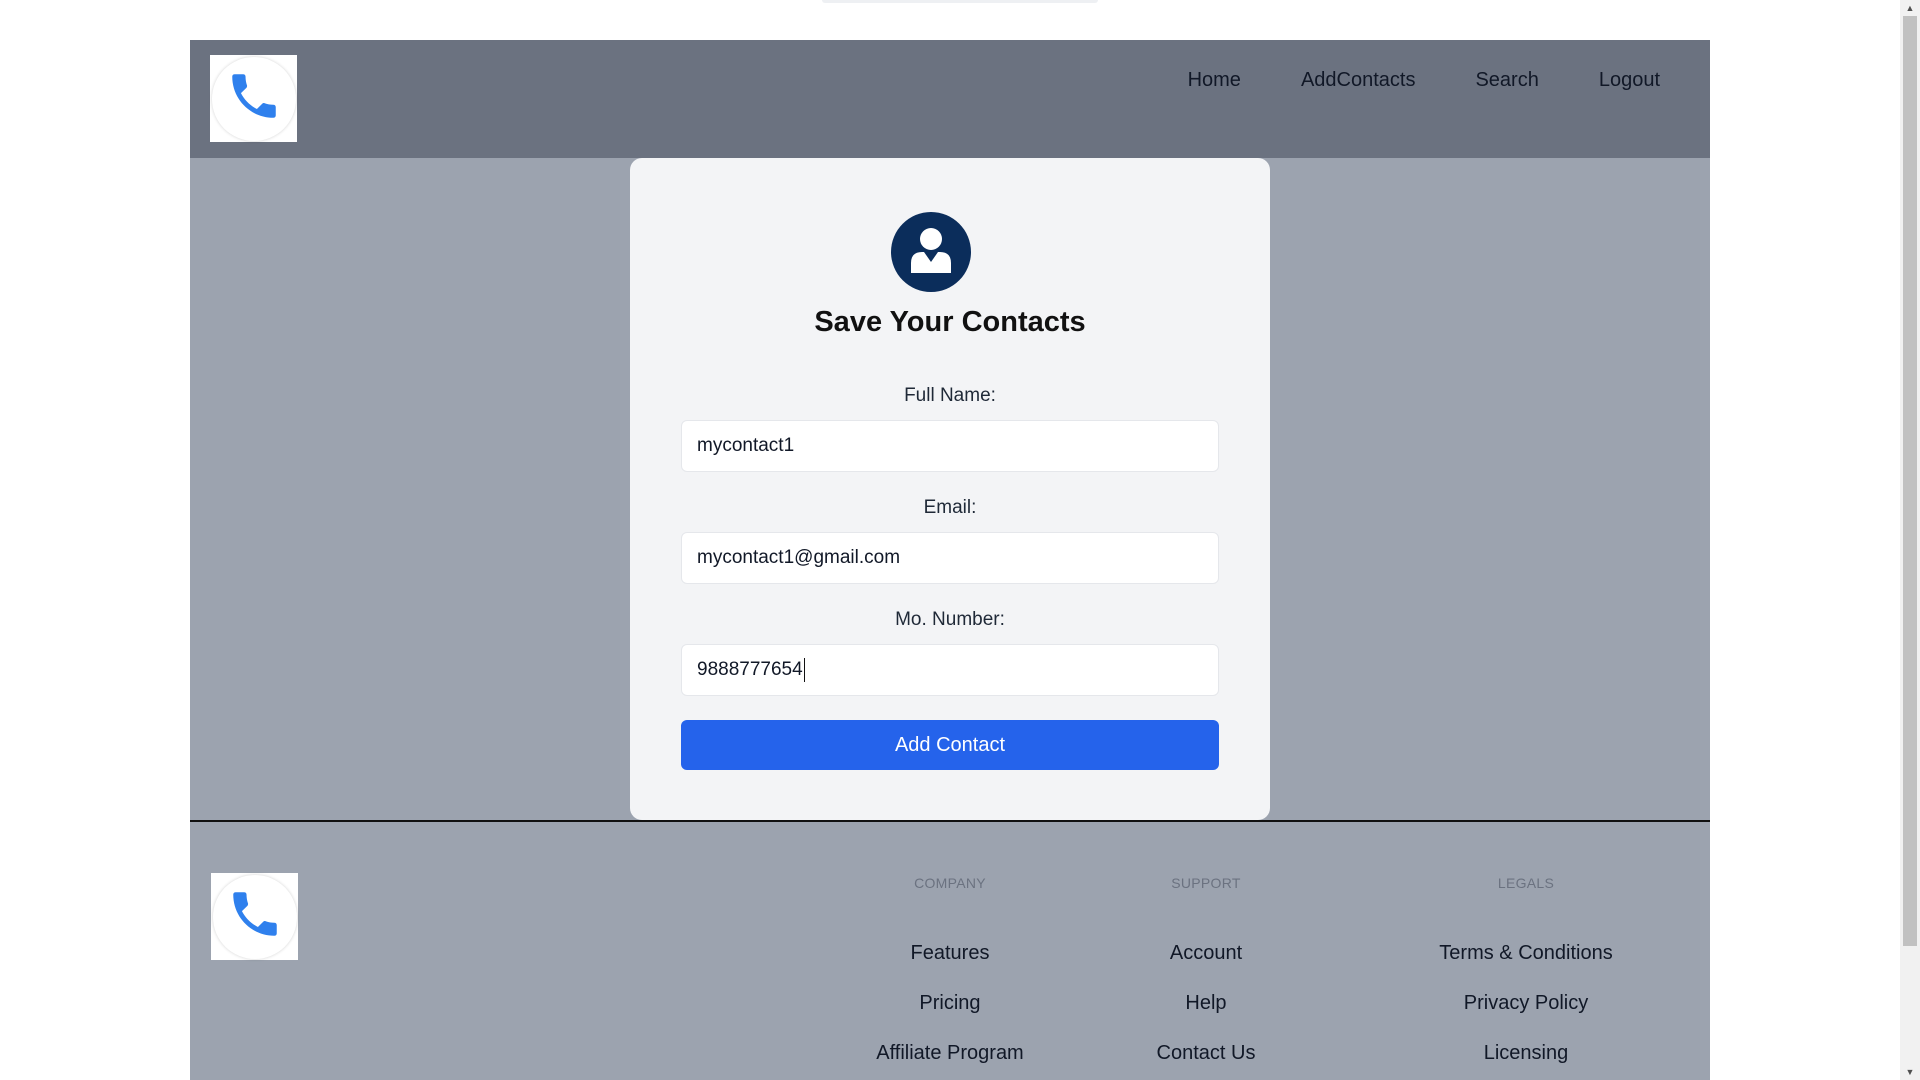 The width and height of the screenshot is (1920, 1080). What do you see at coordinates (1910, 481) in the screenshot?
I see `scrollbar-thumb` at bounding box center [1910, 481].